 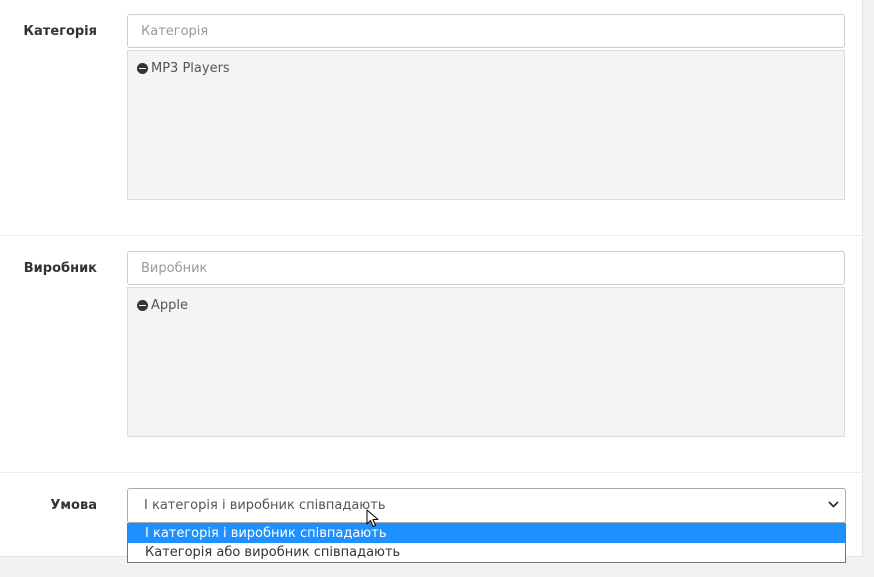 What do you see at coordinates (486, 552) in the screenshot?
I see `condition-option-either: Категорія або виробник співпадають` at bounding box center [486, 552].